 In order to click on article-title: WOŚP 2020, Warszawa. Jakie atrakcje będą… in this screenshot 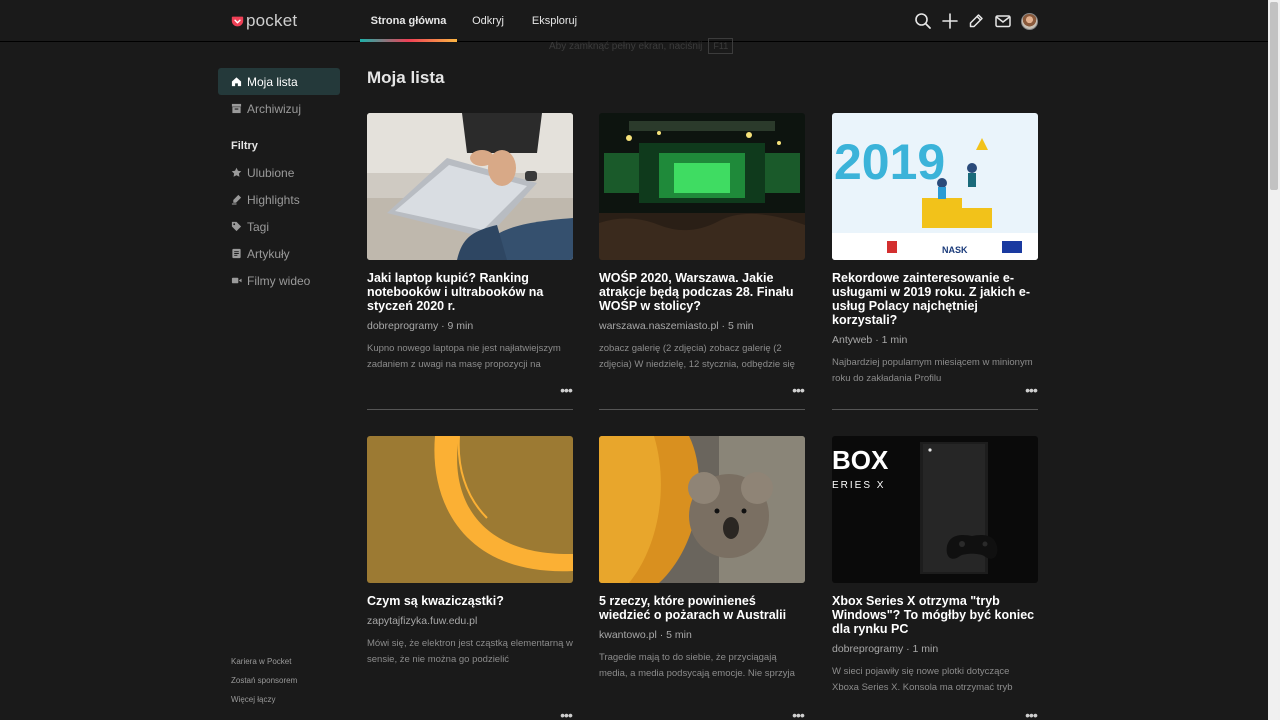, I will do `click(702, 292)`.